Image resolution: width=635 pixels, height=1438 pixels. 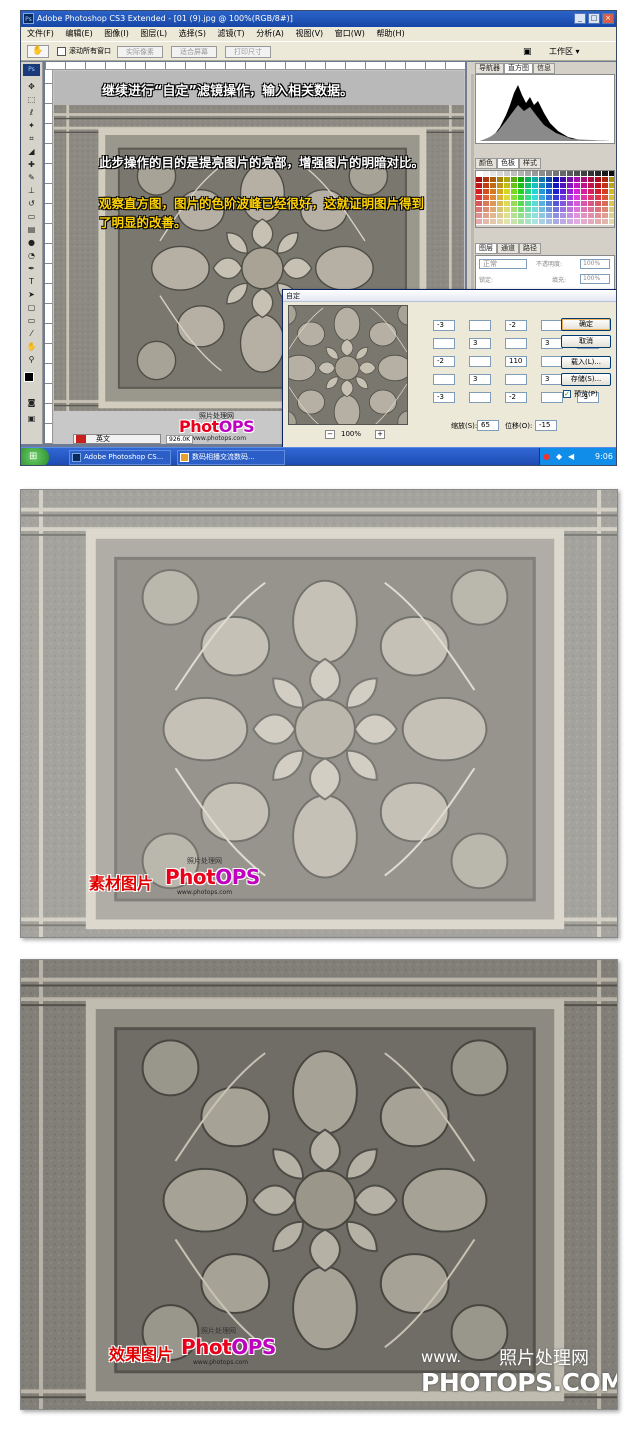 What do you see at coordinates (31, 359) in the screenshot?
I see `zoom-tool-icon: ⚲` at bounding box center [31, 359].